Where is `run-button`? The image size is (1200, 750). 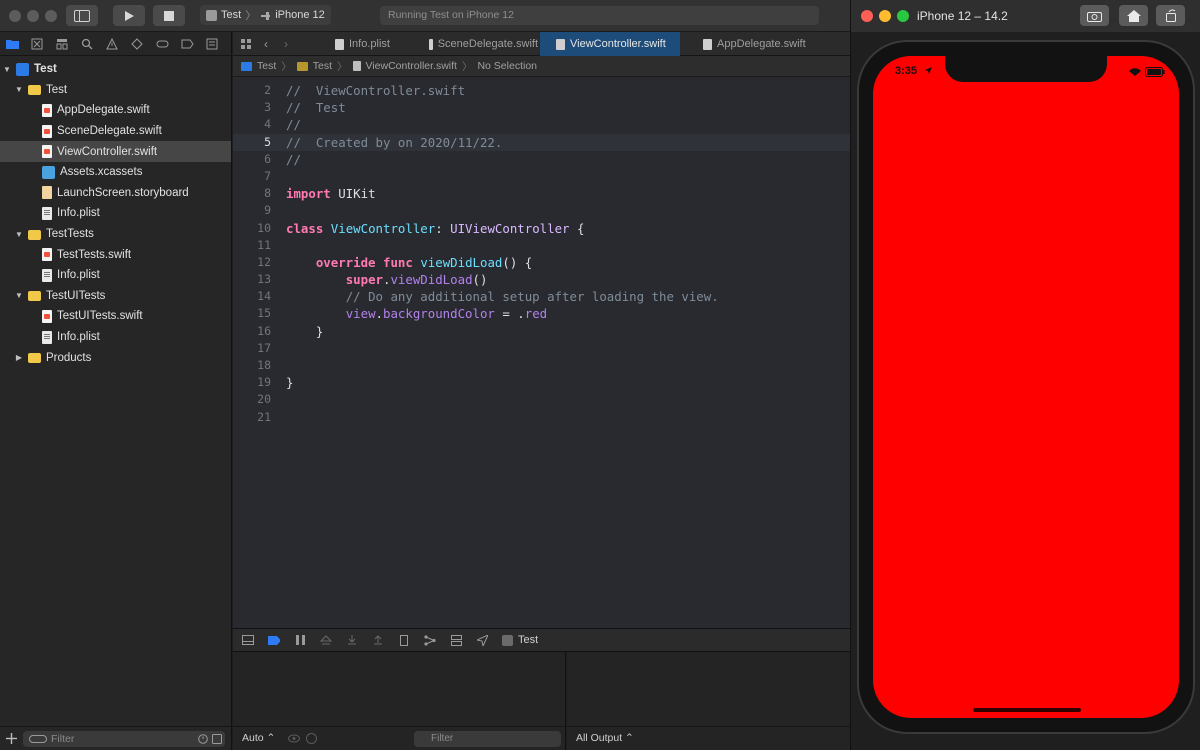
run-button is located at coordinates (129, 15).